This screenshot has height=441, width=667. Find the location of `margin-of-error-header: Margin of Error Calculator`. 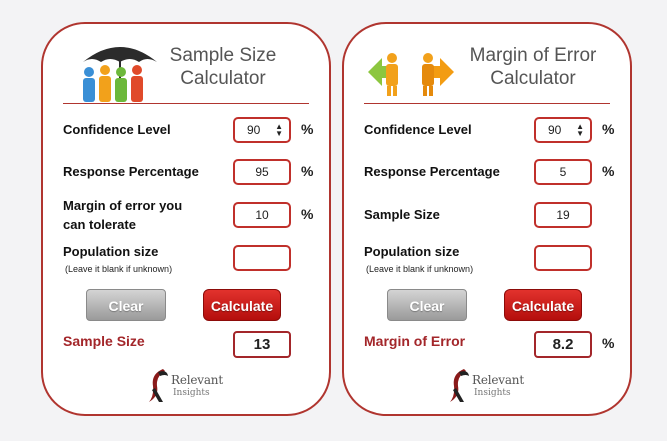

margin-of-error-header: Margin of Error Calculator is located at coordinates (487, 64).